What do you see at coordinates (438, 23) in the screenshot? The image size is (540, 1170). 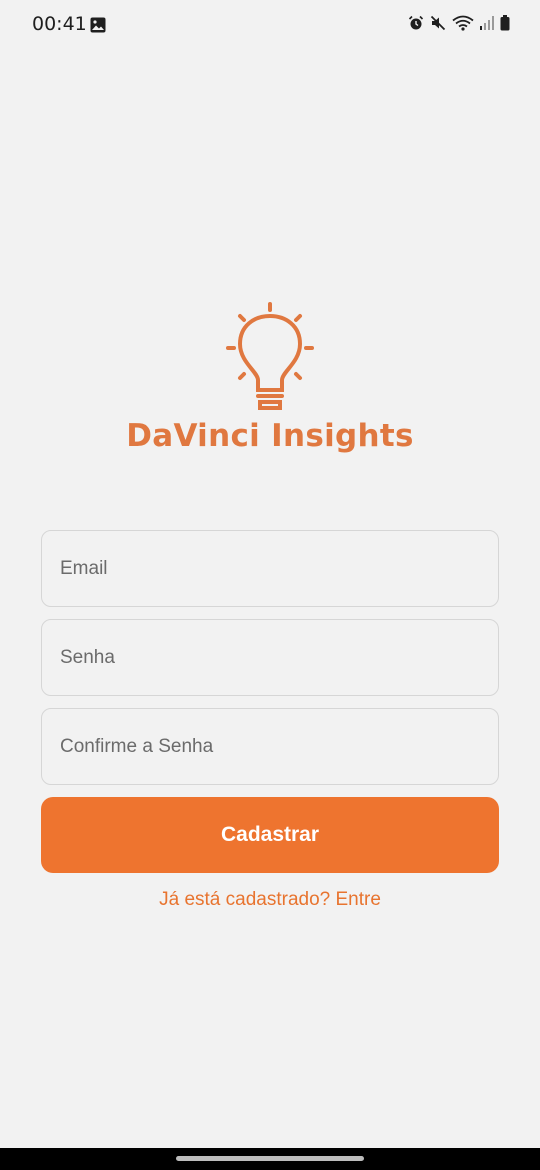 I see `mute-icon` at bounding box center [438, 23].